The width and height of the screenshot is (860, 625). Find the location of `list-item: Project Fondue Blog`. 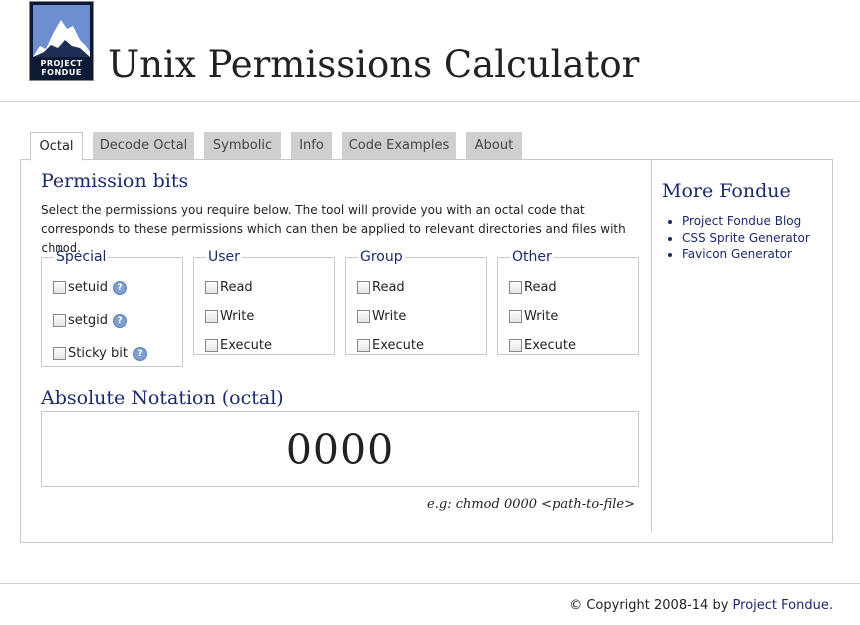

list-item: Project Fondue Blog is located at coordinates (746, 221).